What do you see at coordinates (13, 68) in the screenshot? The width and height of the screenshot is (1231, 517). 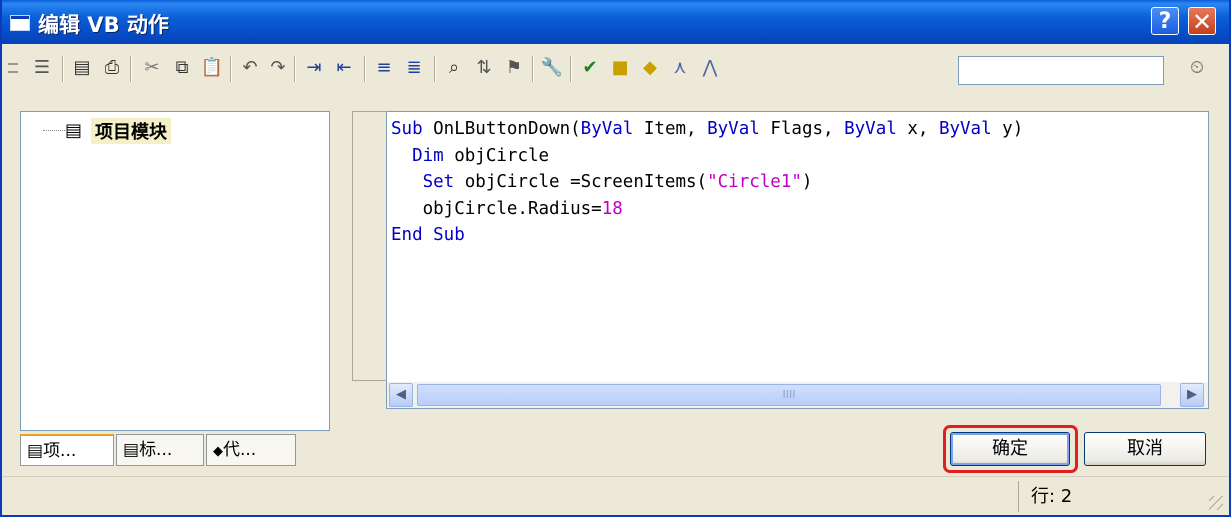 I see `toolbar-grip-icon` at bounding box center [13, 68].